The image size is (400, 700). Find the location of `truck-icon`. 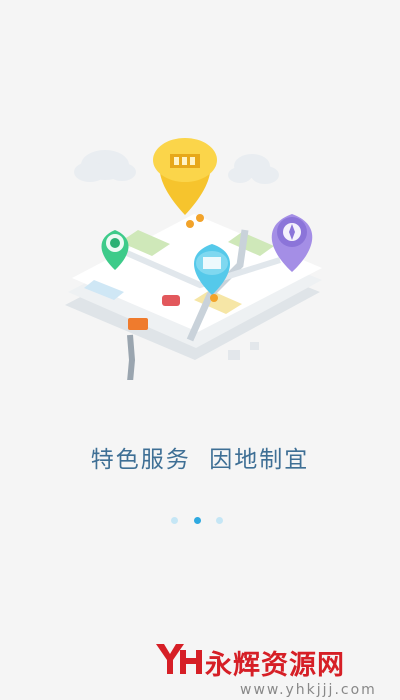

truck-icon is located at coordinates (138, 324).